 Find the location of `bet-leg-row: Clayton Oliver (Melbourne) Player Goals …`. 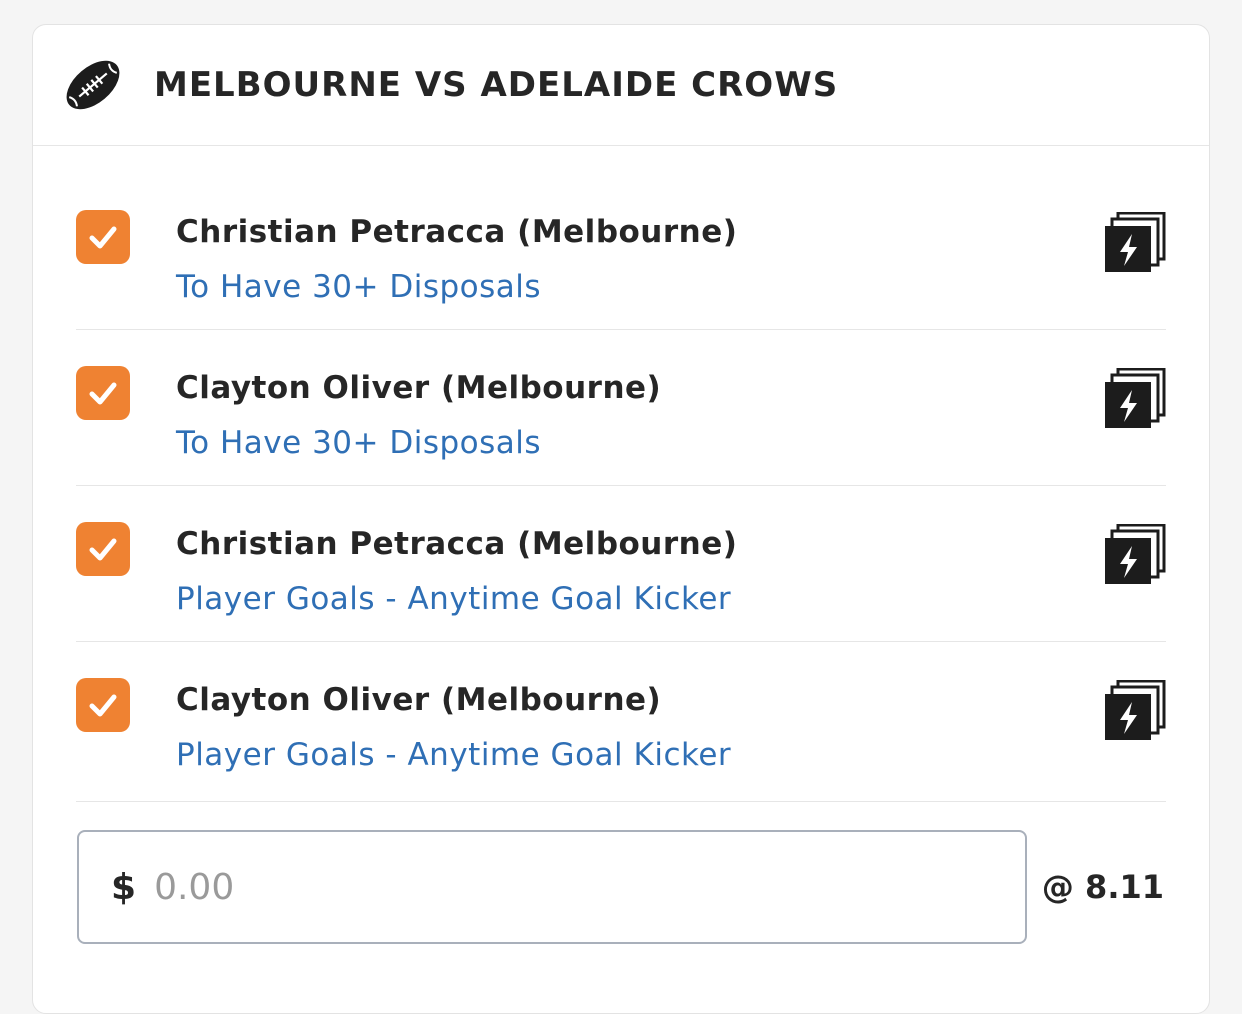

bet-leg-row: Clayton Oliver (Melbourne) Player Goals … is located at coordinates (621, 722).